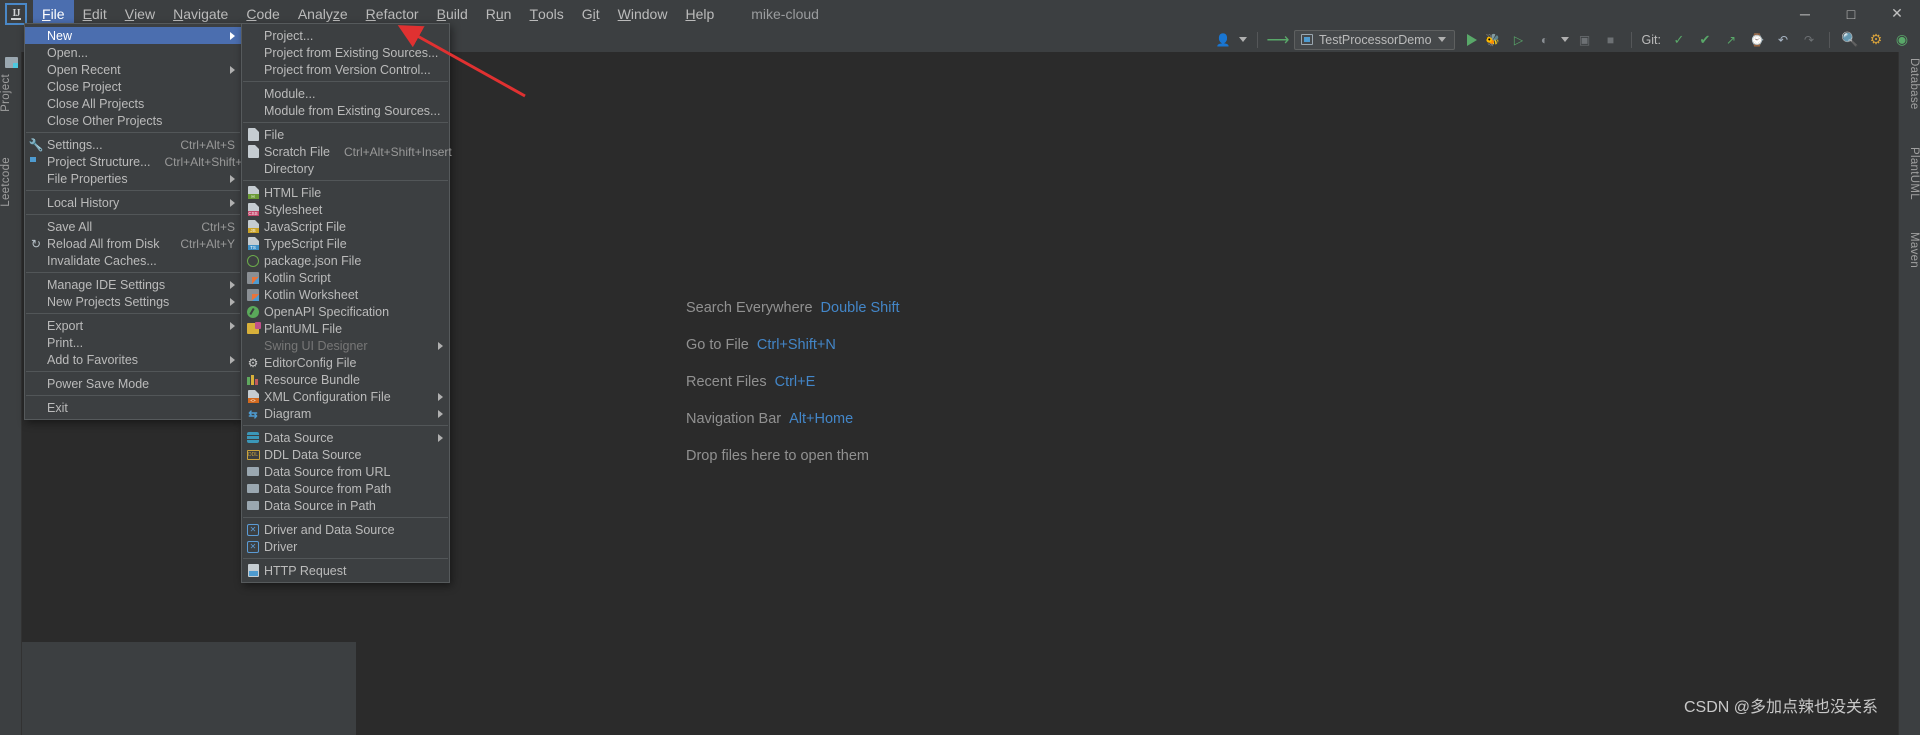  What do you see at coordinates (345, 277) in the screenshot?
I see `new-menu-item-kotlin-script: Kotlin Script` at bounding box center [345, 277].